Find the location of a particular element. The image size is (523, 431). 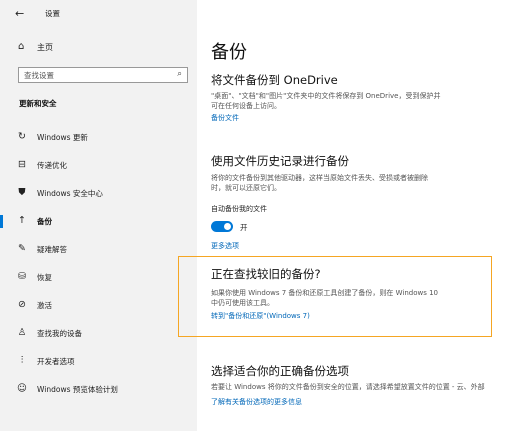

toggle-state: 开 is located at coordinates (244, 227).